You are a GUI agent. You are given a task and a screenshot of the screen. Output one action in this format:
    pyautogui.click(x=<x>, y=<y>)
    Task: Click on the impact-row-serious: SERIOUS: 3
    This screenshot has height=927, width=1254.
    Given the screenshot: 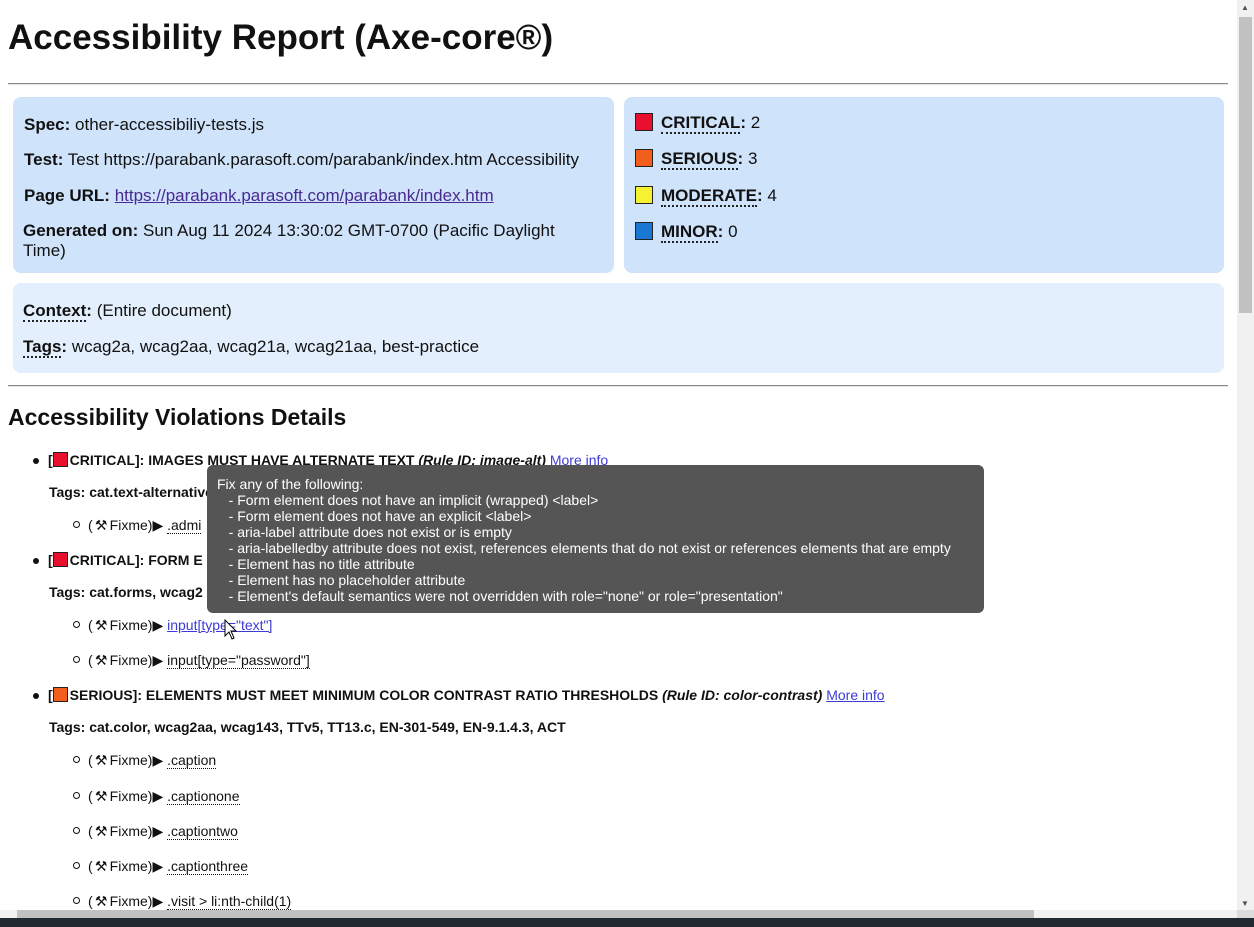 What is the action you would take?
    pyautogui.click(x=924, y=159)
    